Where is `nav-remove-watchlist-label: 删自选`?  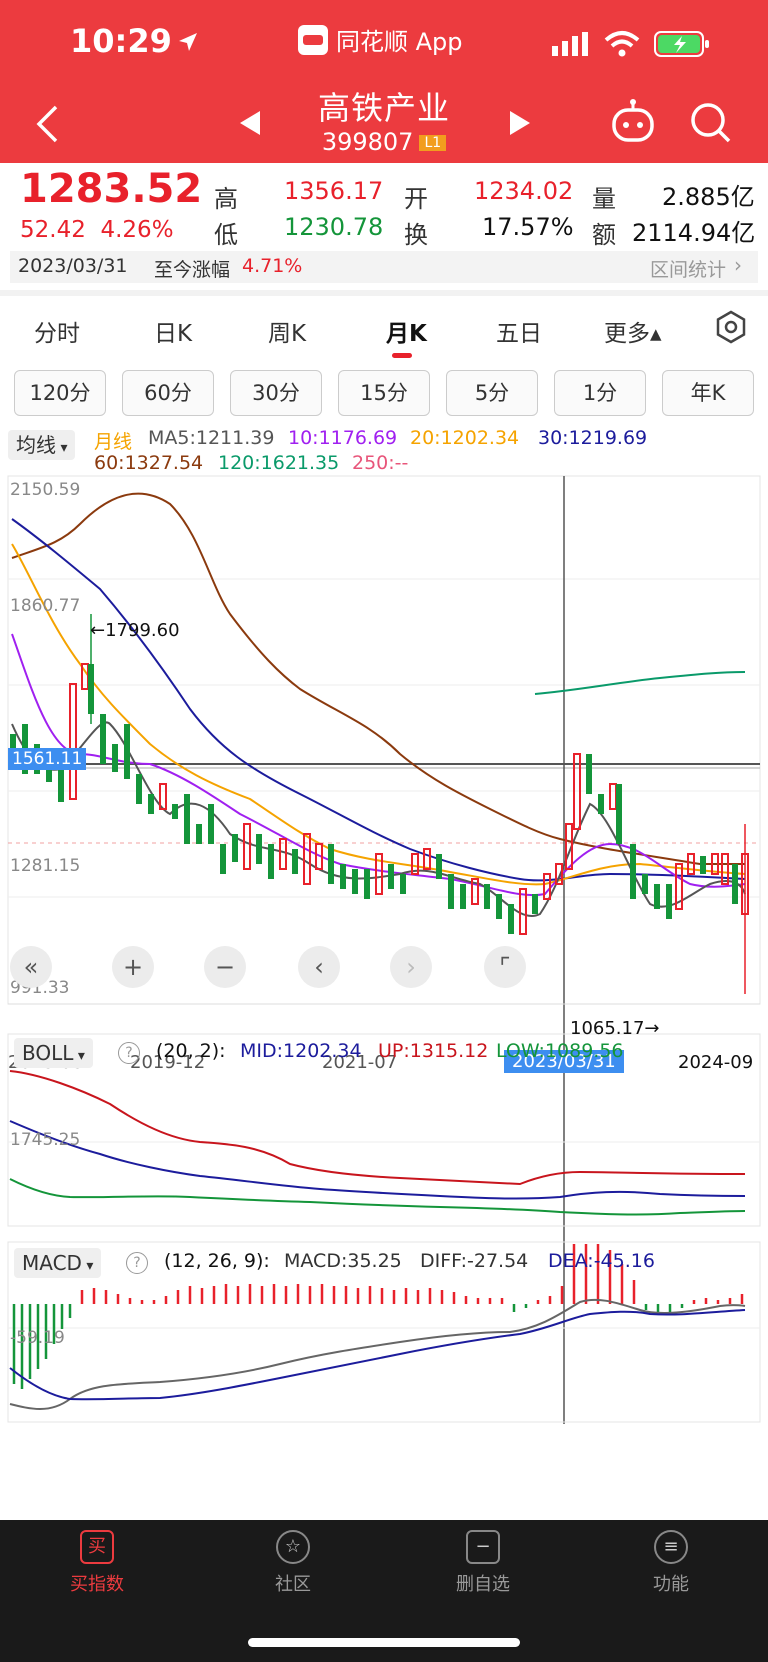 nav-remove-watchlist-label: 删自选 is located at coordinates (483, 1584).